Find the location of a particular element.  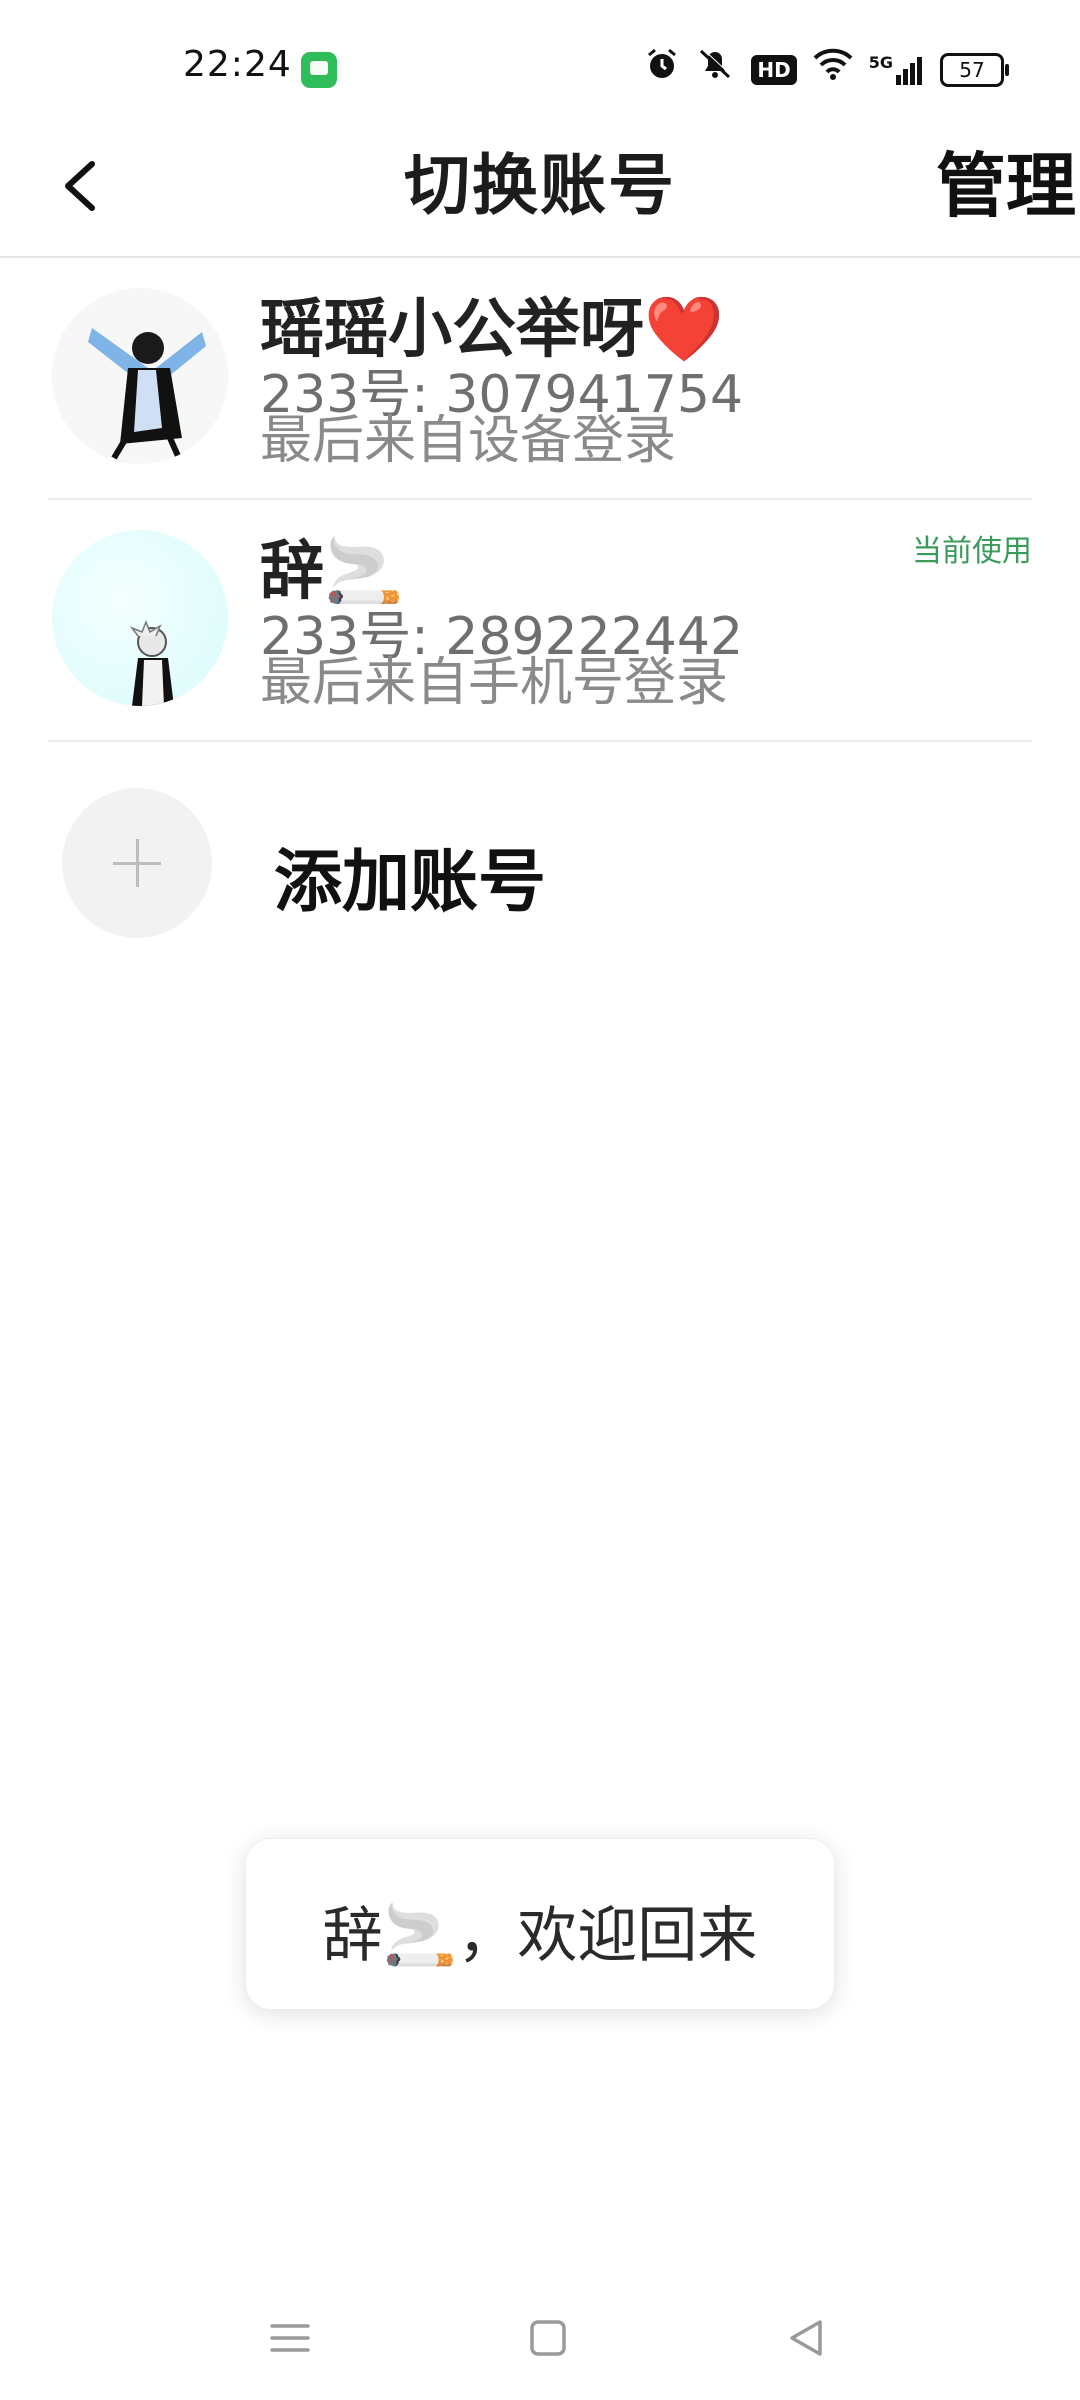

system-nav-bar is located at coordinates (540, 2340).